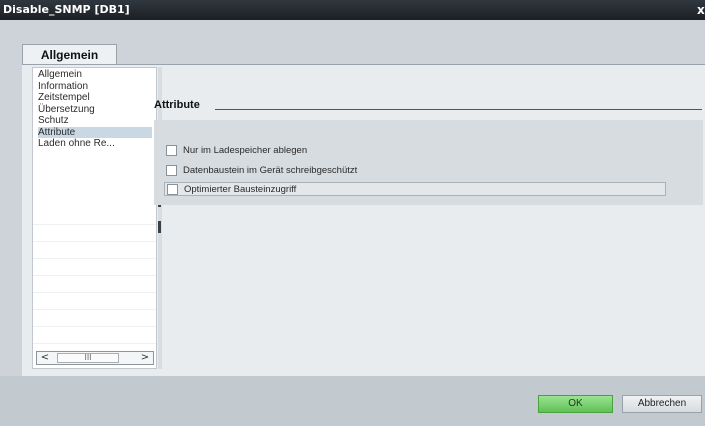 Image resolution: width=705 pixels, height=426 pixels. What do you see at coordinates (662, 404) in the screenshot?
I see `cancel-button: Abbrechen` at bounding box center [662, 404].